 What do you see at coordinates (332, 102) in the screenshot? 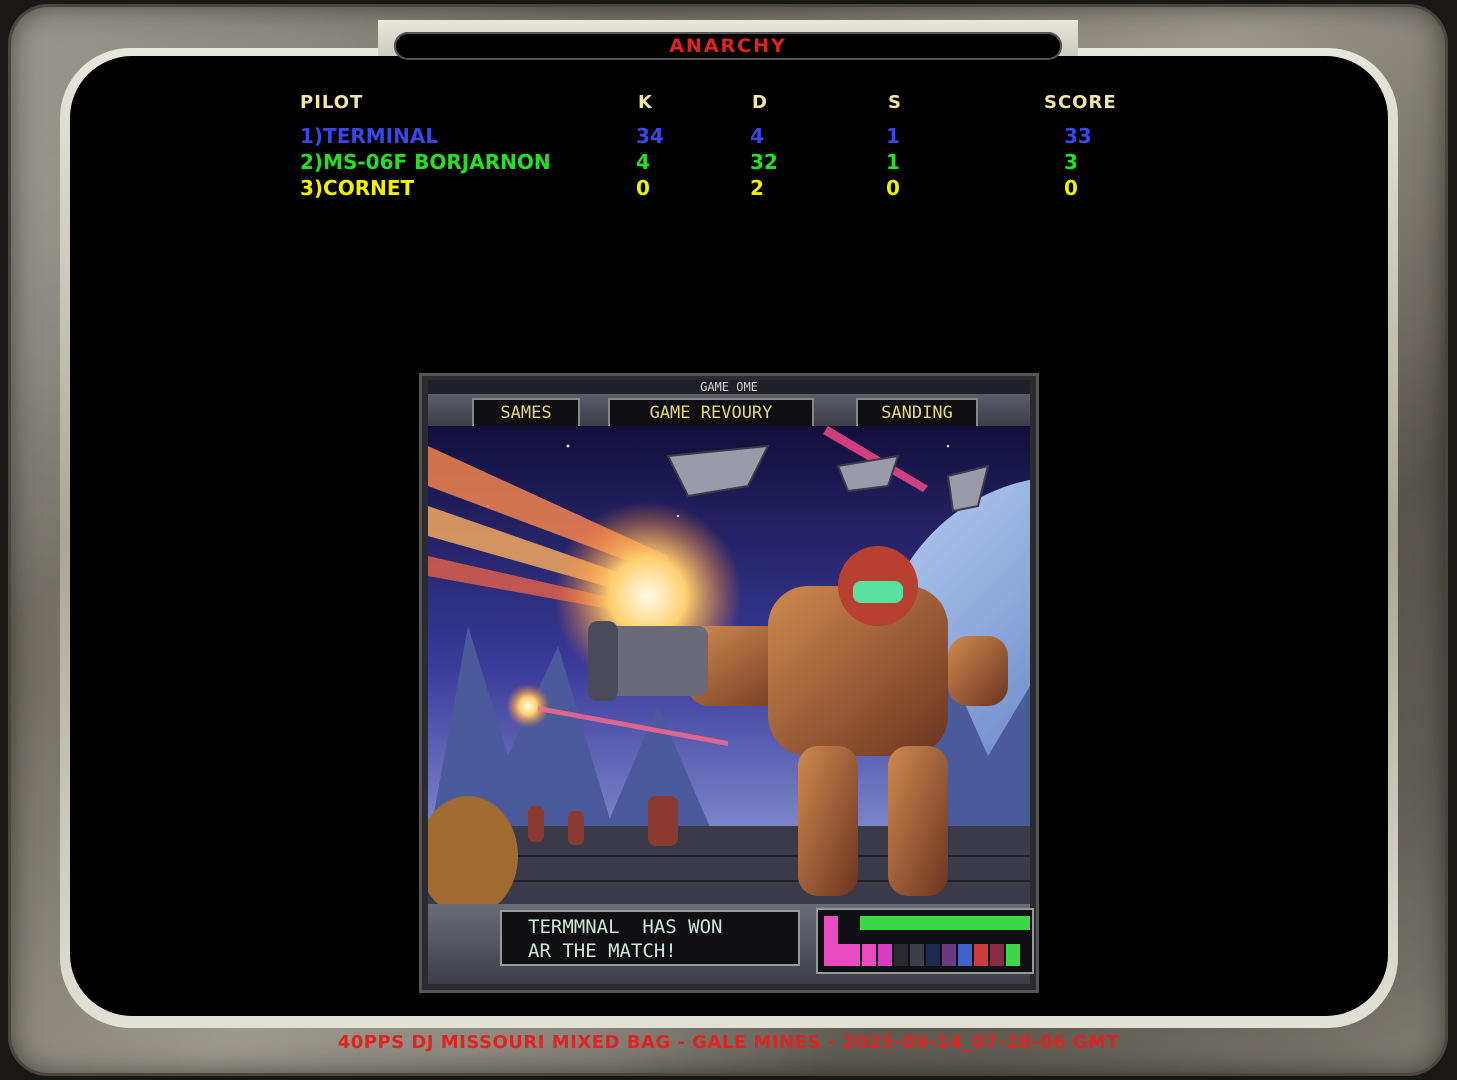
I see `header-pilot: PILOT` at bounding box center [332, 102].